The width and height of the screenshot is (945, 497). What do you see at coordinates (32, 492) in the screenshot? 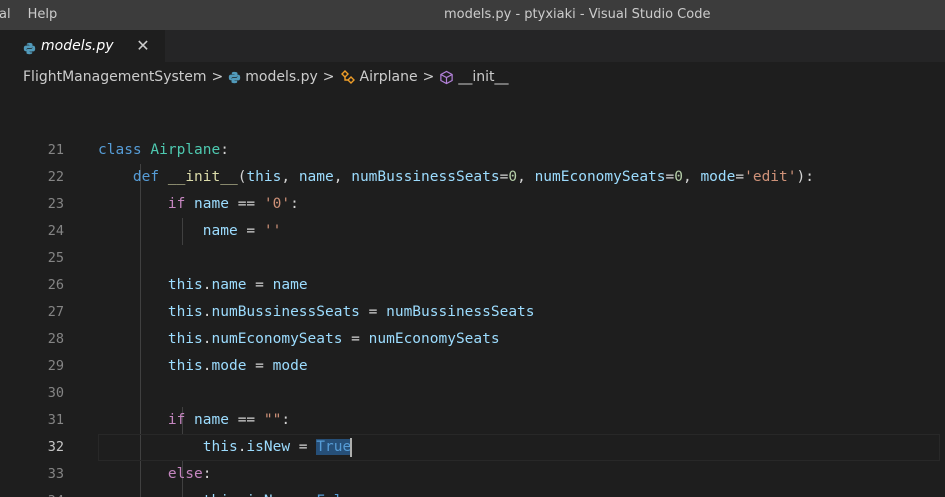
I see `line-number: 34` at bounding box center [32, 492].